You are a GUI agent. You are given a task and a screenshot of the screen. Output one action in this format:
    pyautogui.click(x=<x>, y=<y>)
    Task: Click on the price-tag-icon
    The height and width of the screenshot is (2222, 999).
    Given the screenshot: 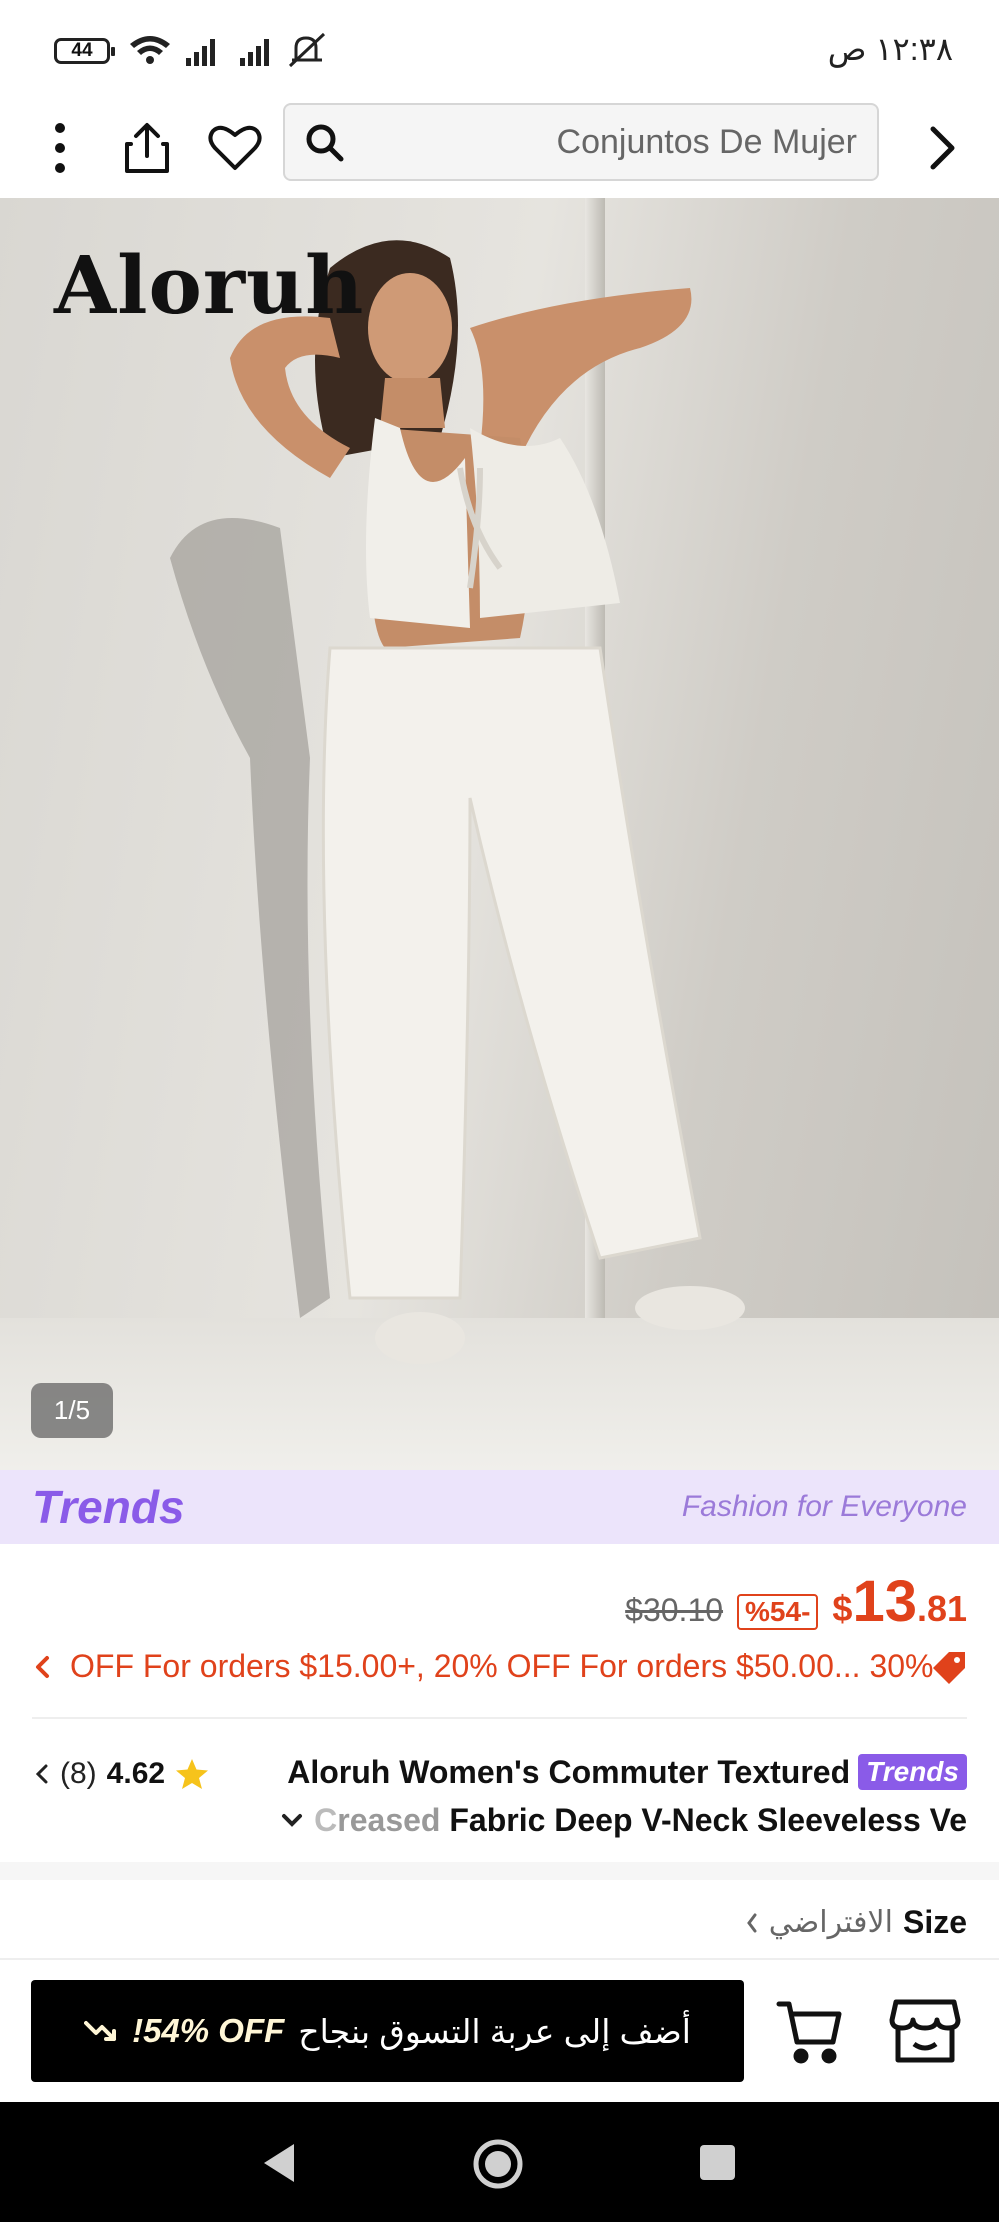 What is the action you would take?
    pyautogui.click(x=949, y=1668)
    